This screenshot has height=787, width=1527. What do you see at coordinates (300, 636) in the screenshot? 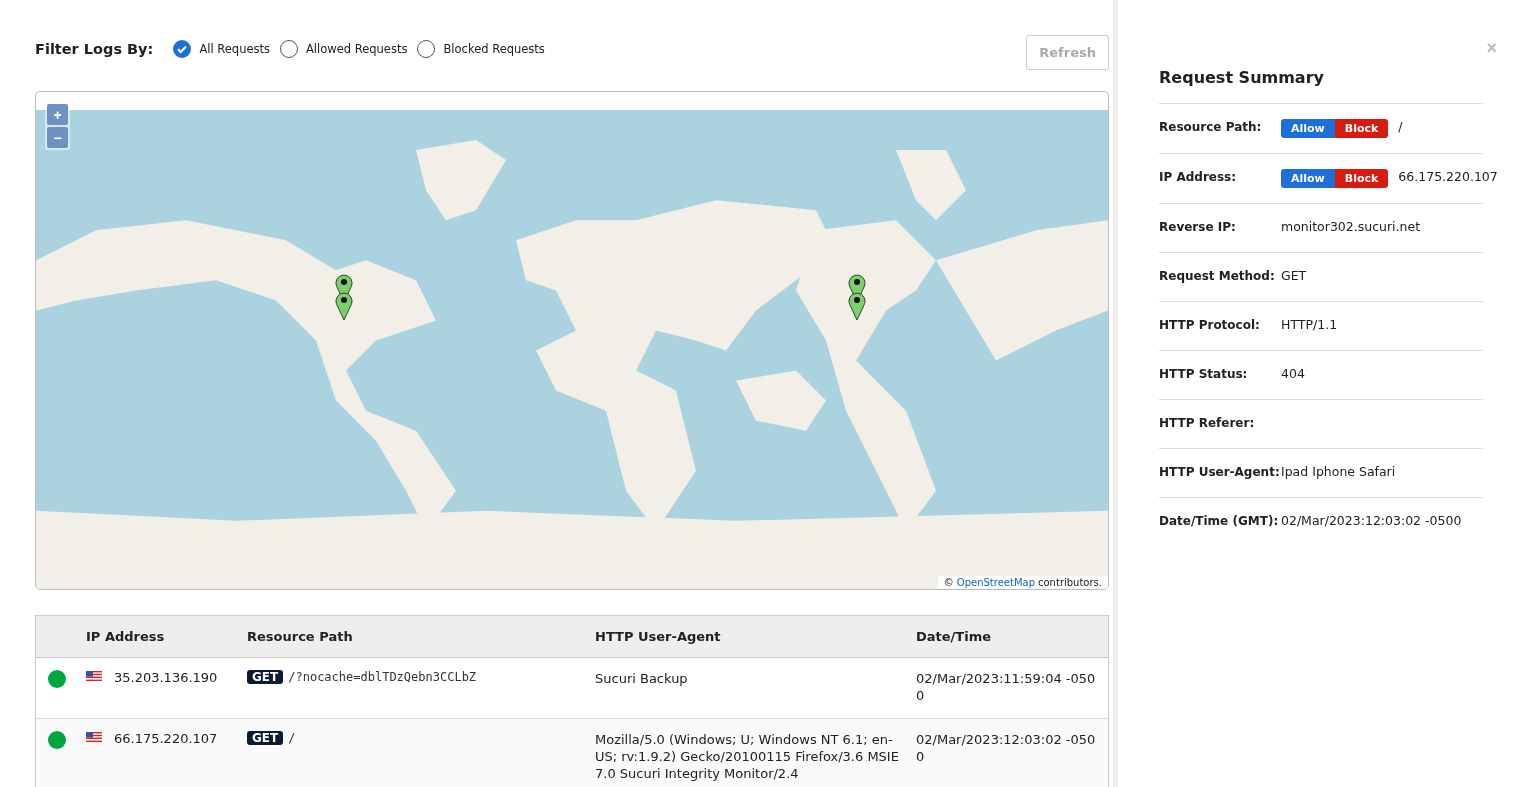
I see `column-header: Resource Path` at bounding box center [300, 636].